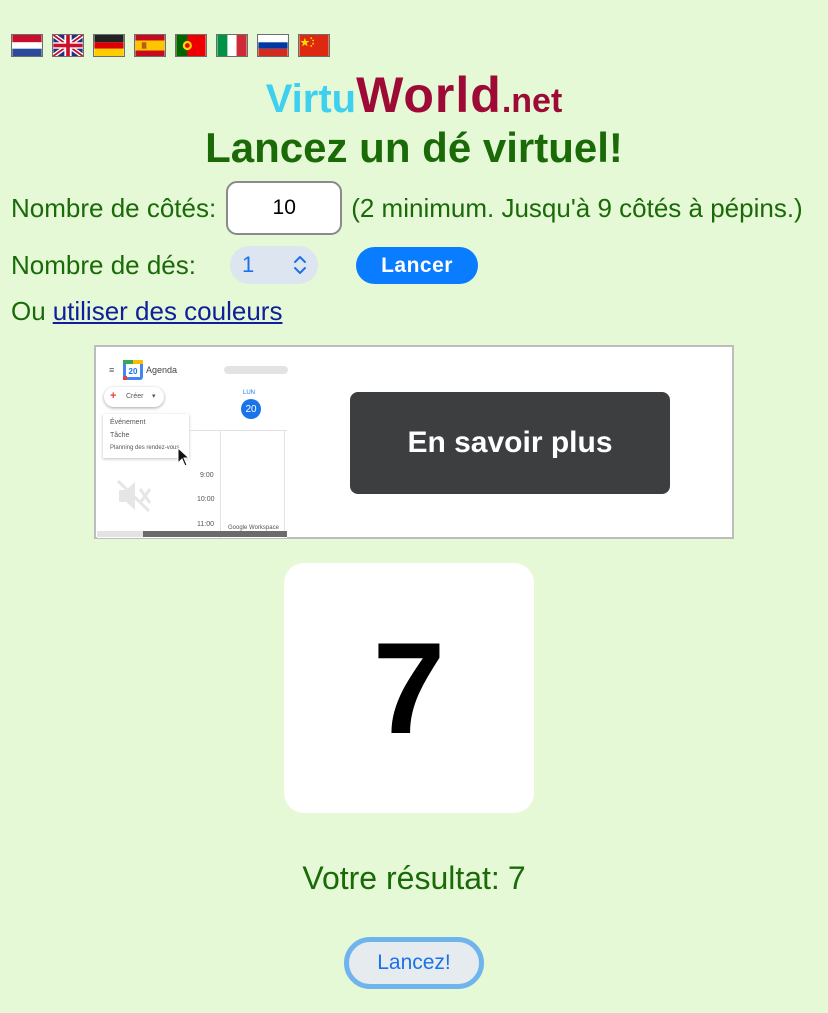  Describe the element at coordinates (248, 264) in the screenshot. I see `dice-count-value: 1` at that location.